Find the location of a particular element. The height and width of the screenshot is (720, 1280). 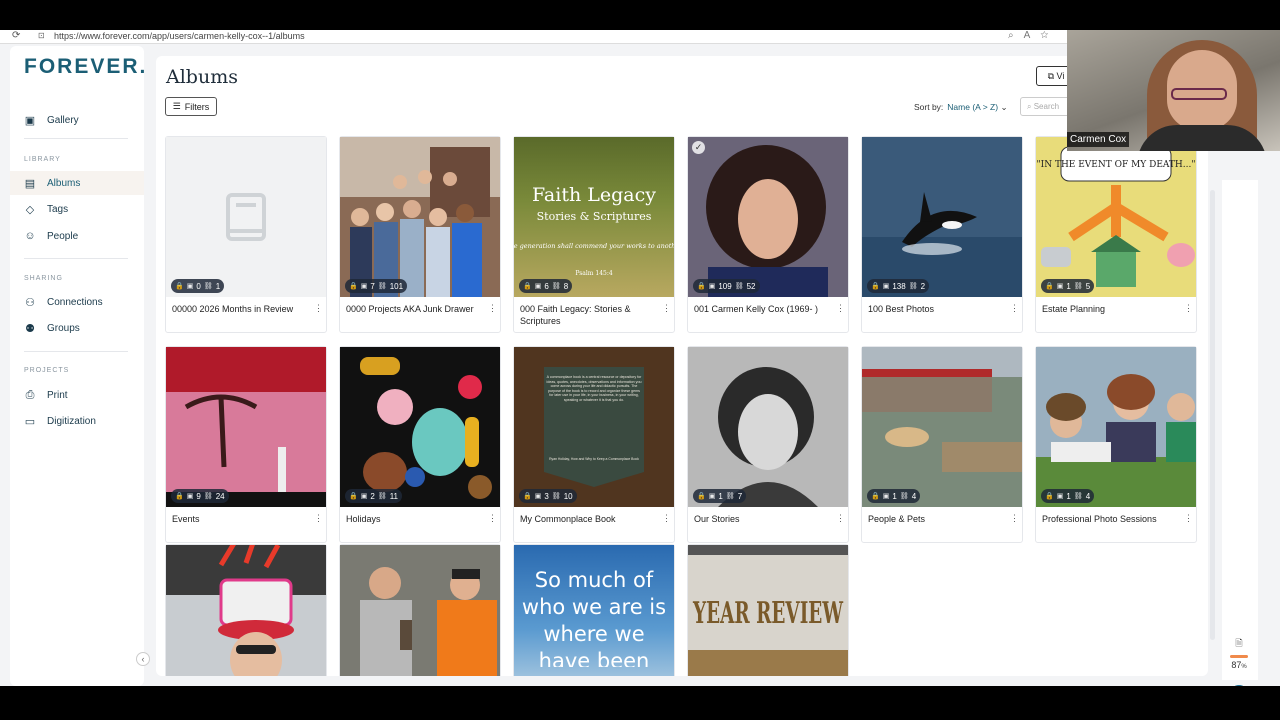

group-photo-image is located at coordinates (420, 217).